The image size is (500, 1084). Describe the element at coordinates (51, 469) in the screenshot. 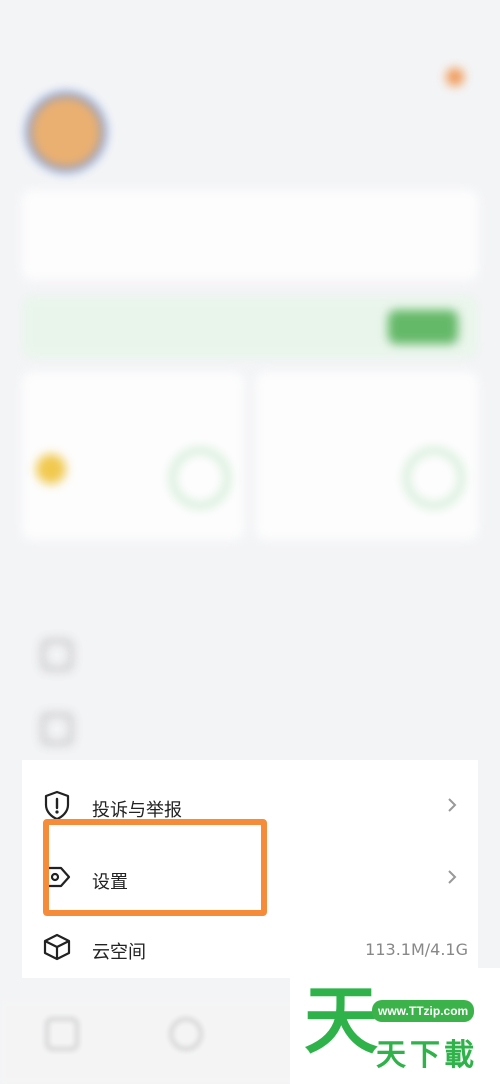

I see `coin-icon` at that location.